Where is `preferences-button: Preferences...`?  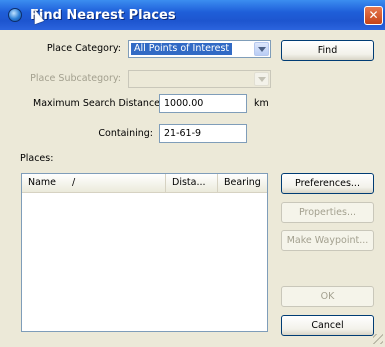 preferences-button: Preferences... is located at coordinates (327, 183).